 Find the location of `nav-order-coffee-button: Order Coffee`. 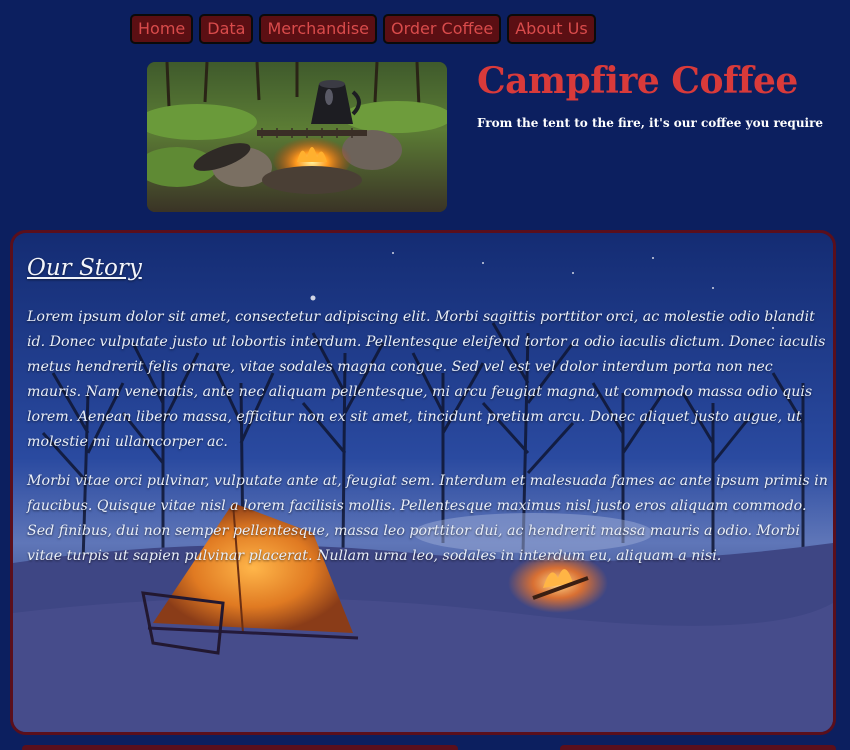

nav-order-coffee-button: Order Coffee is located at coordinates (442, 29).